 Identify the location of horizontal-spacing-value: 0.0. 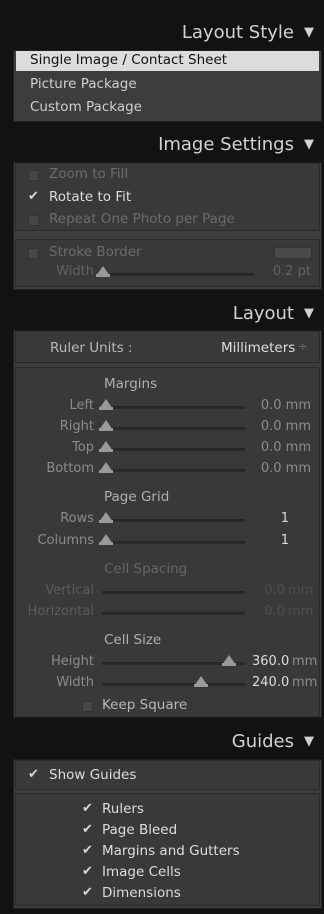
(268, 611).